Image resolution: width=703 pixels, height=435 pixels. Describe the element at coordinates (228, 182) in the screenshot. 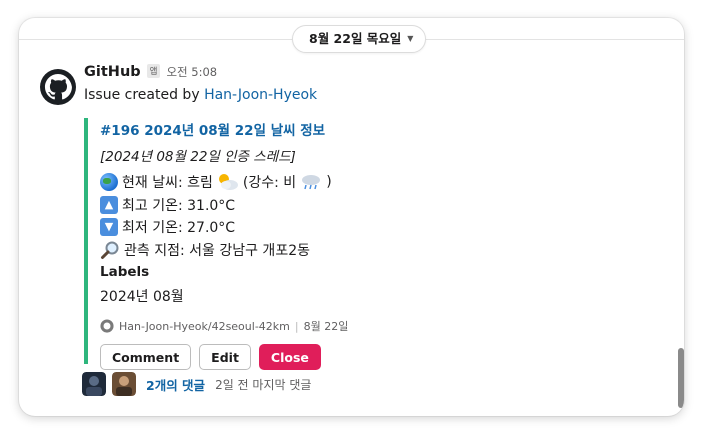

I see `sun-behind-cloud-icon` at that location.